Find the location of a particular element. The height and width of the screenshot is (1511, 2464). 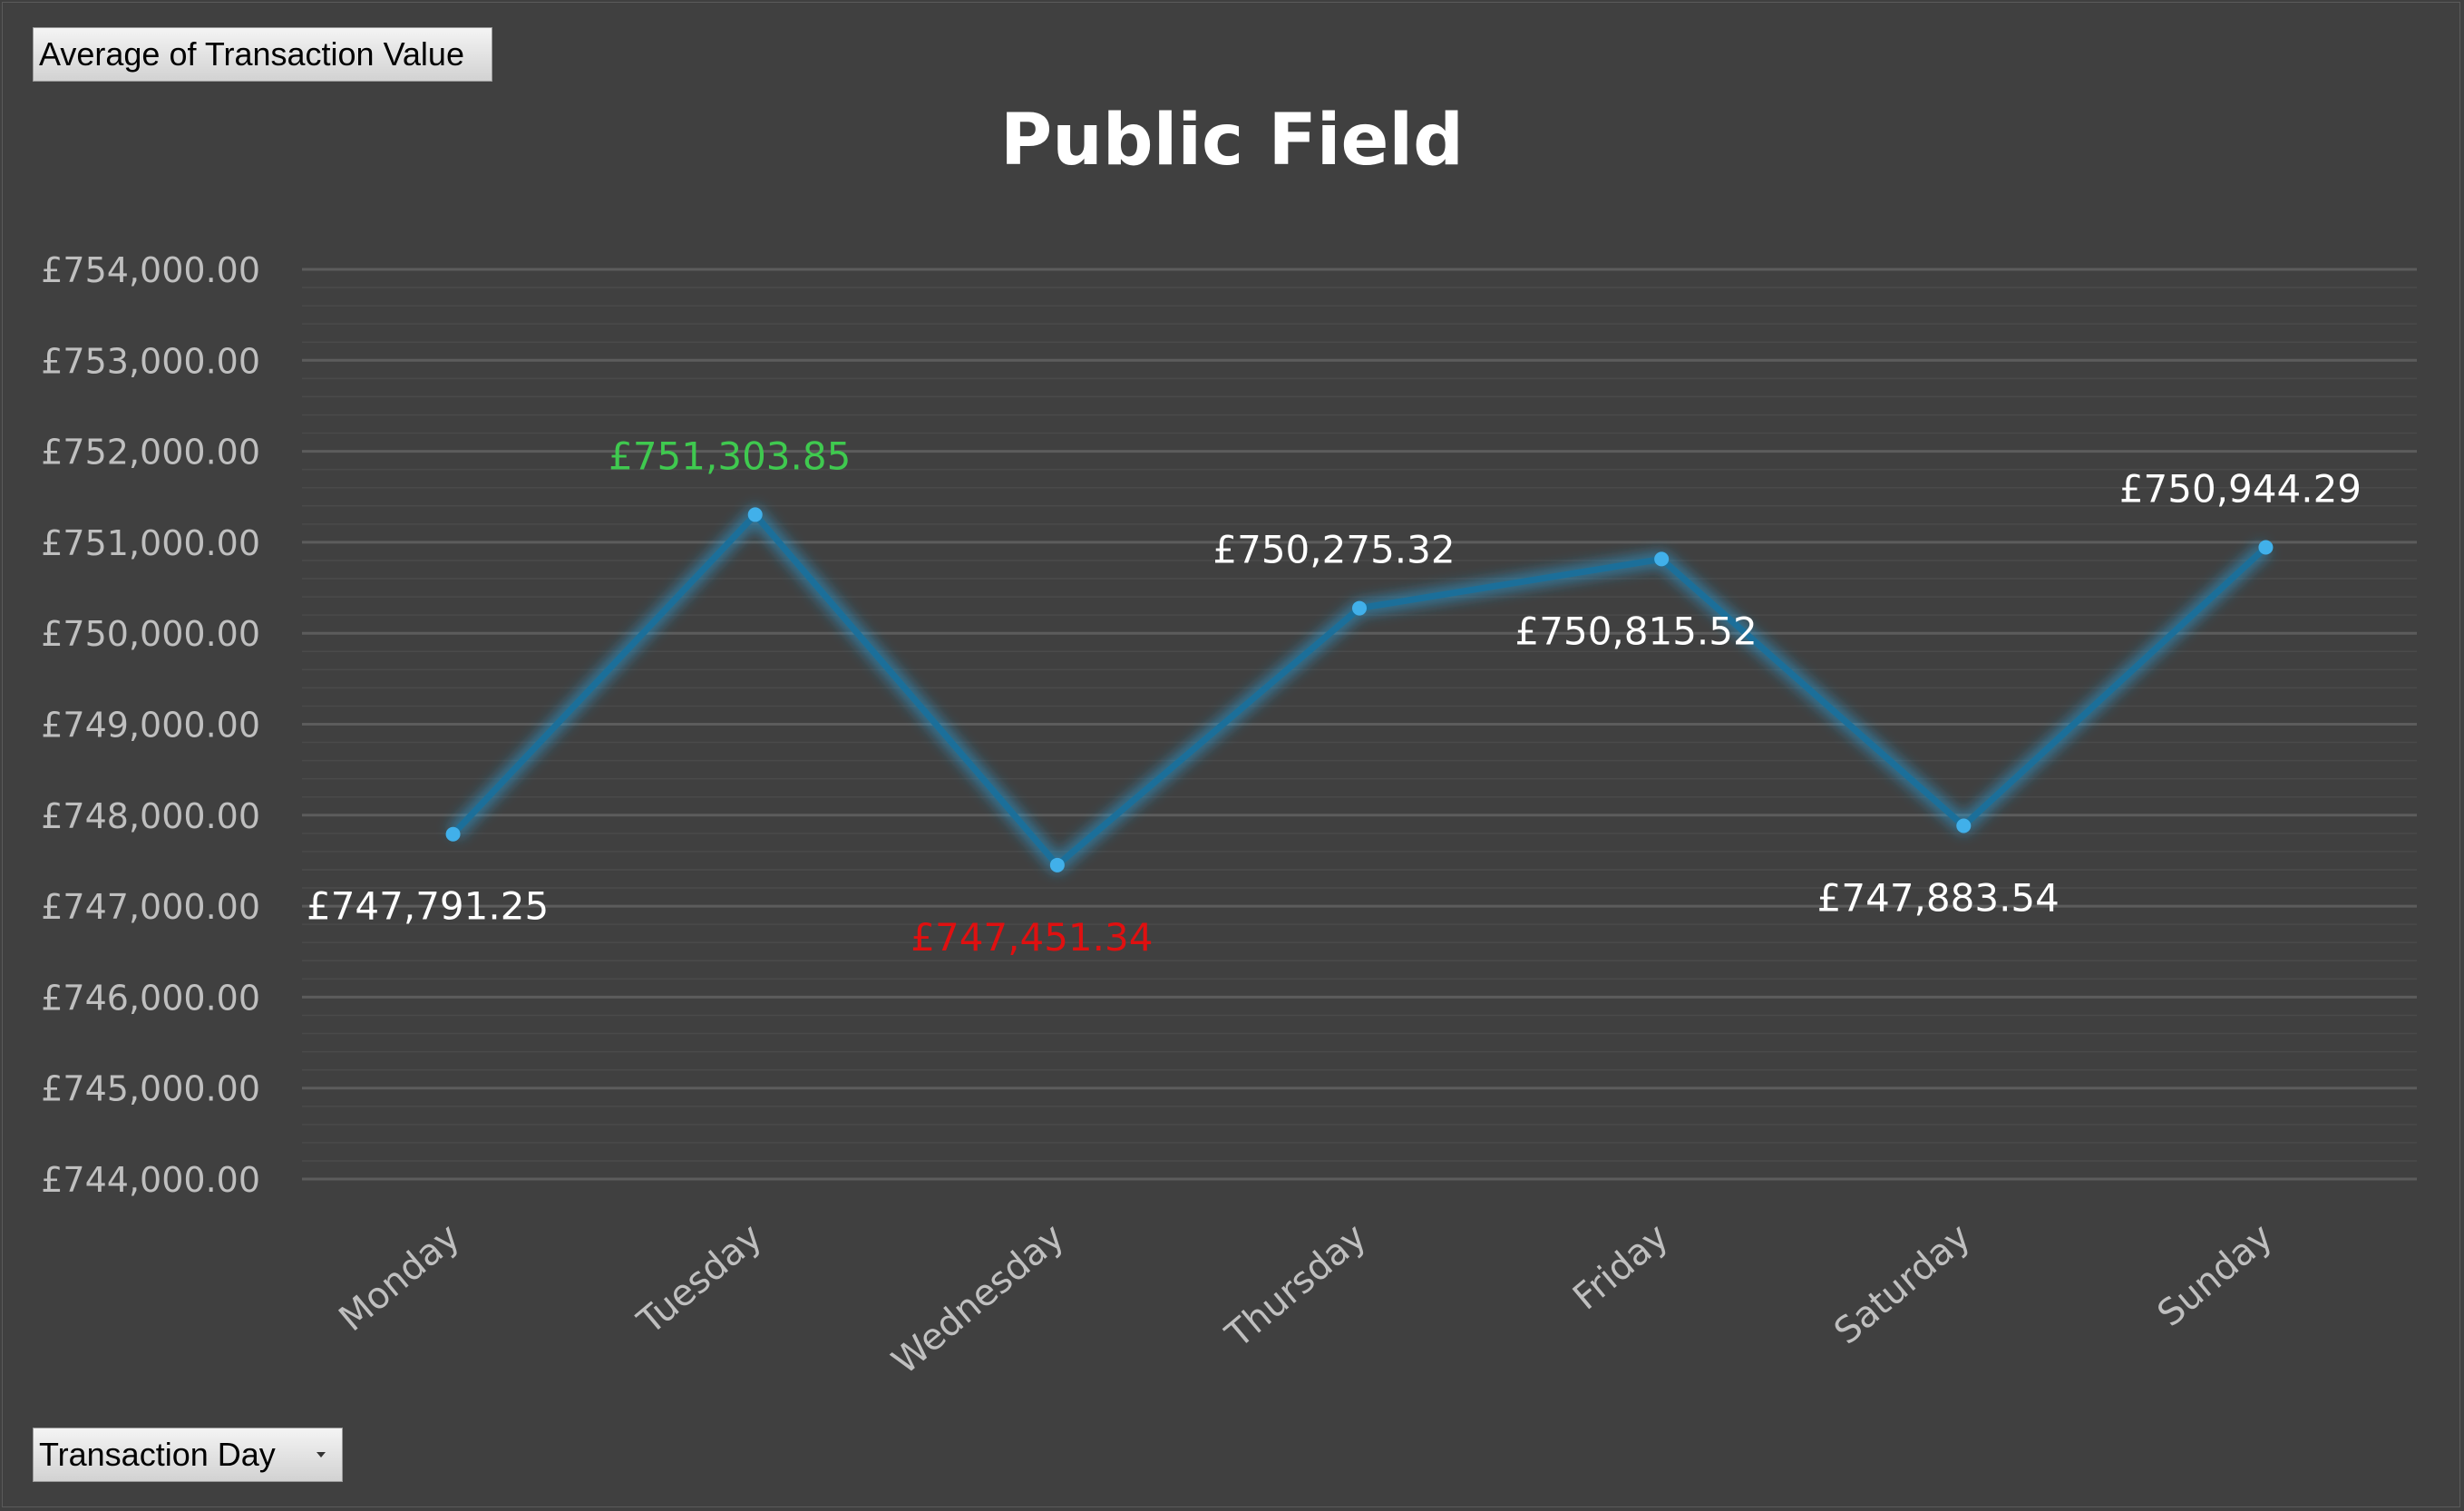

x-tick-label: Tuesday is located at coordinates (699, 1278).